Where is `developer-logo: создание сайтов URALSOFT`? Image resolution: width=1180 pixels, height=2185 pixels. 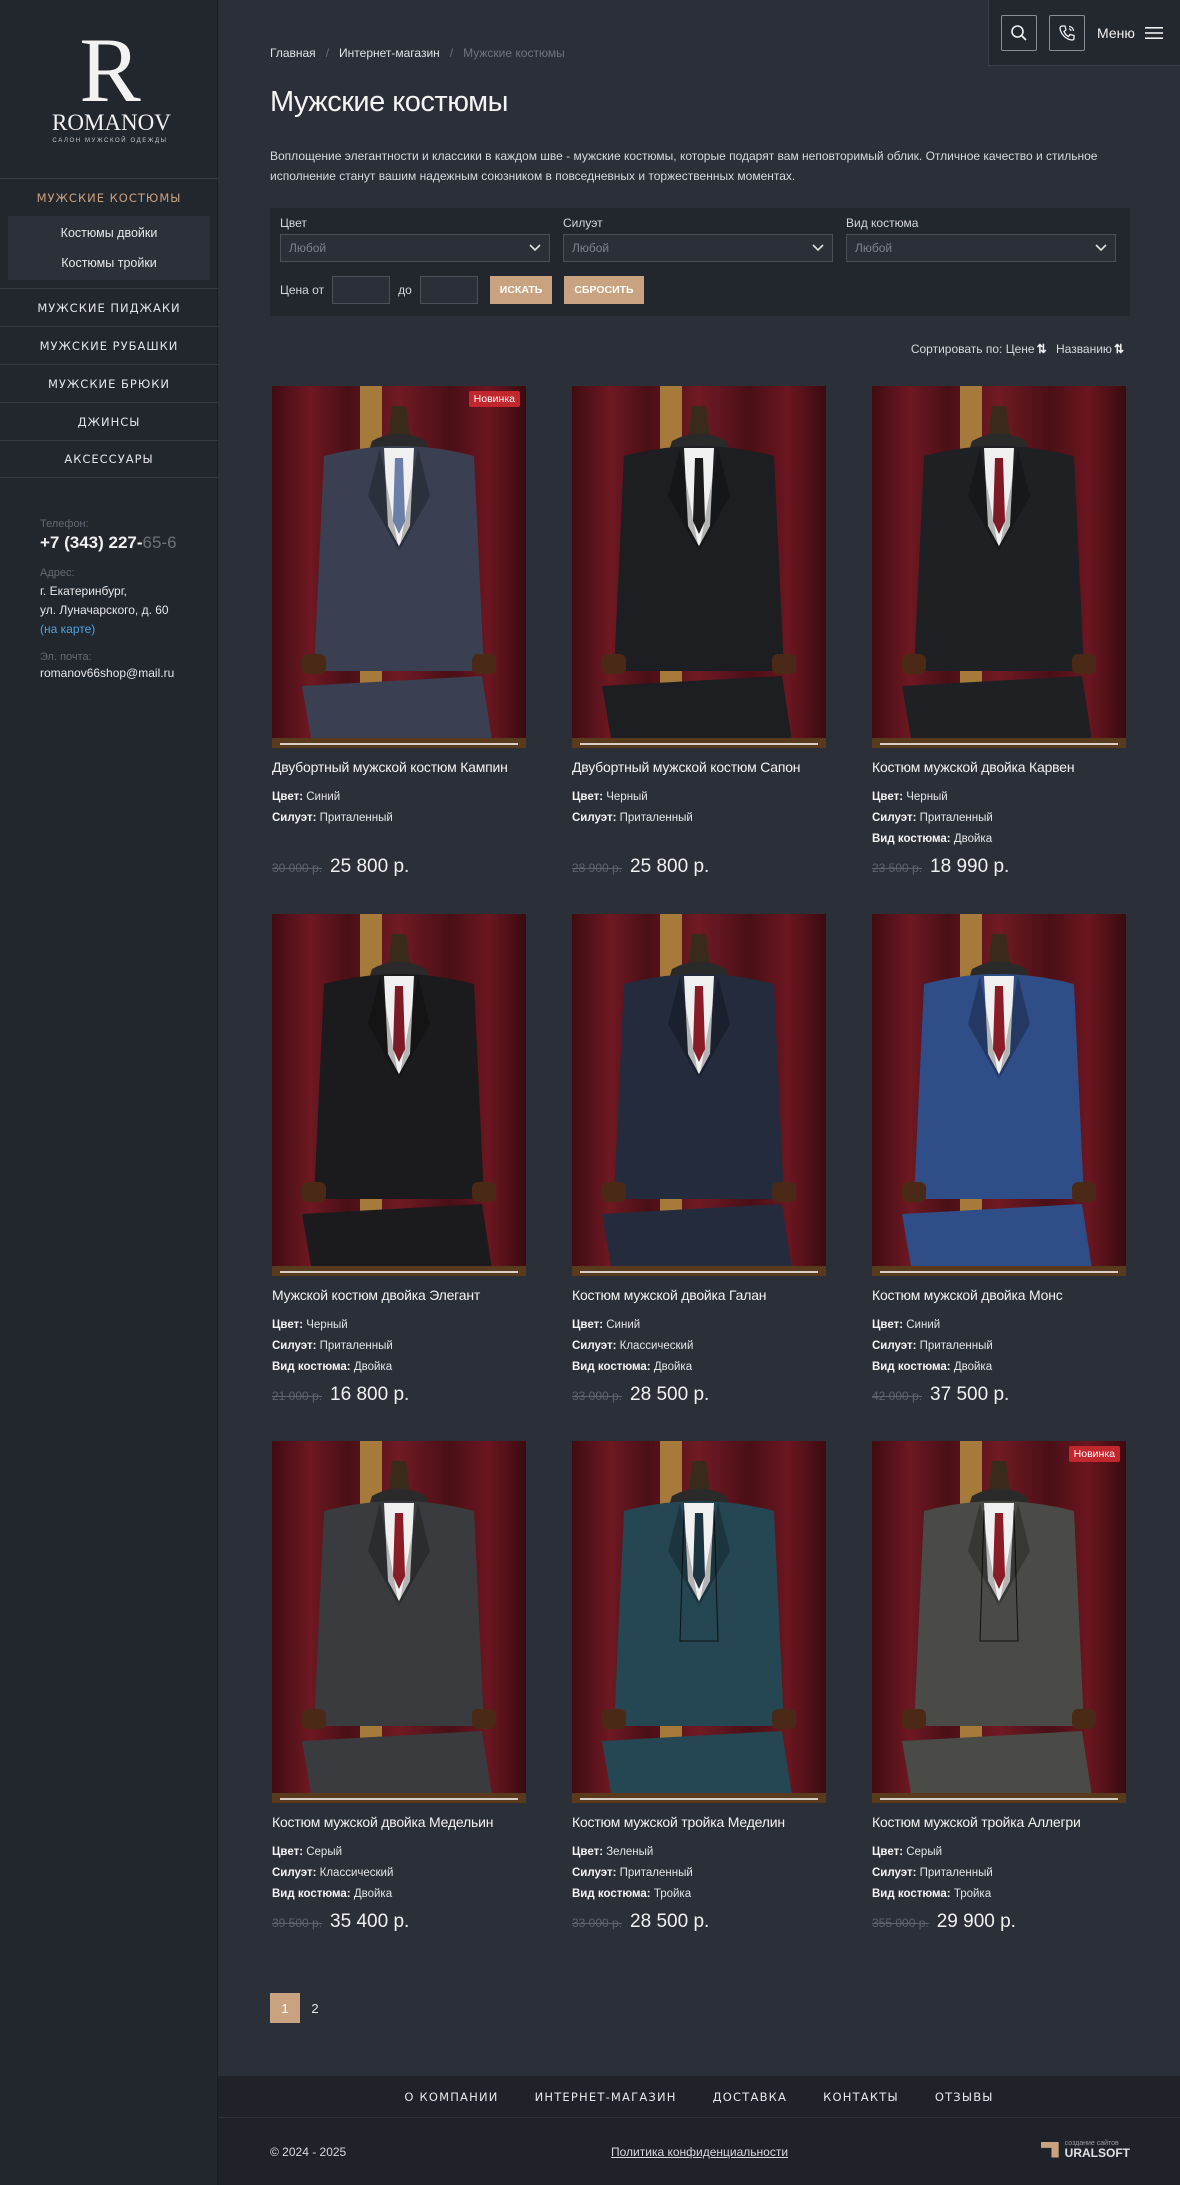 developer-logo: создание сайтов URALSOFT is located at coordinates (1085, 2149).